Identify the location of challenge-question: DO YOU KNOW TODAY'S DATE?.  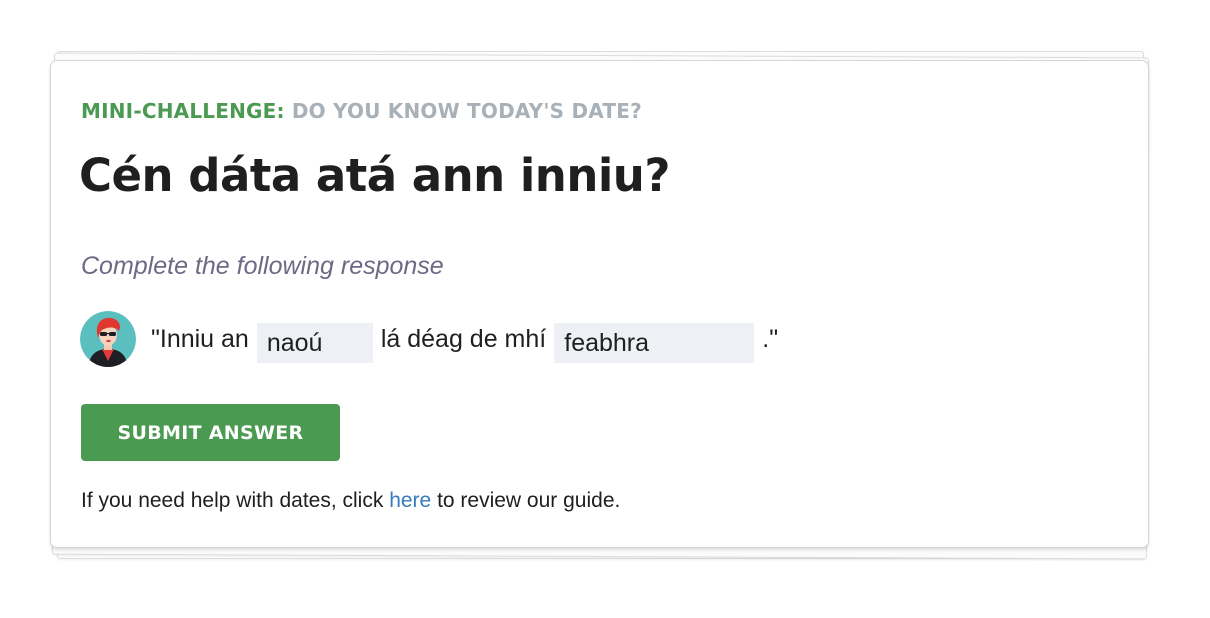
(466, 111).